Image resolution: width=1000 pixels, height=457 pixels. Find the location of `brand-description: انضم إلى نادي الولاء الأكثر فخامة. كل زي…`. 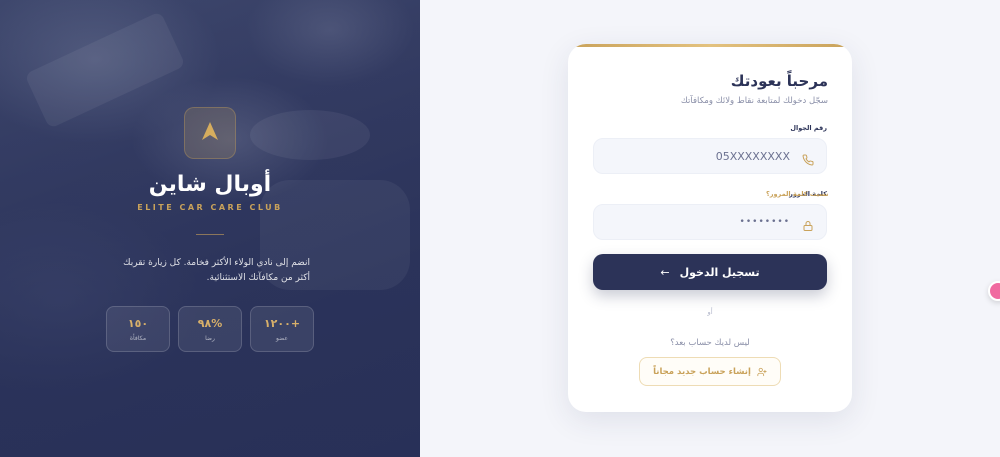

brand-description: انضم إلى نادي الولاء الأكثر فخامة. كل زي… is located at coordinates (216, 270).